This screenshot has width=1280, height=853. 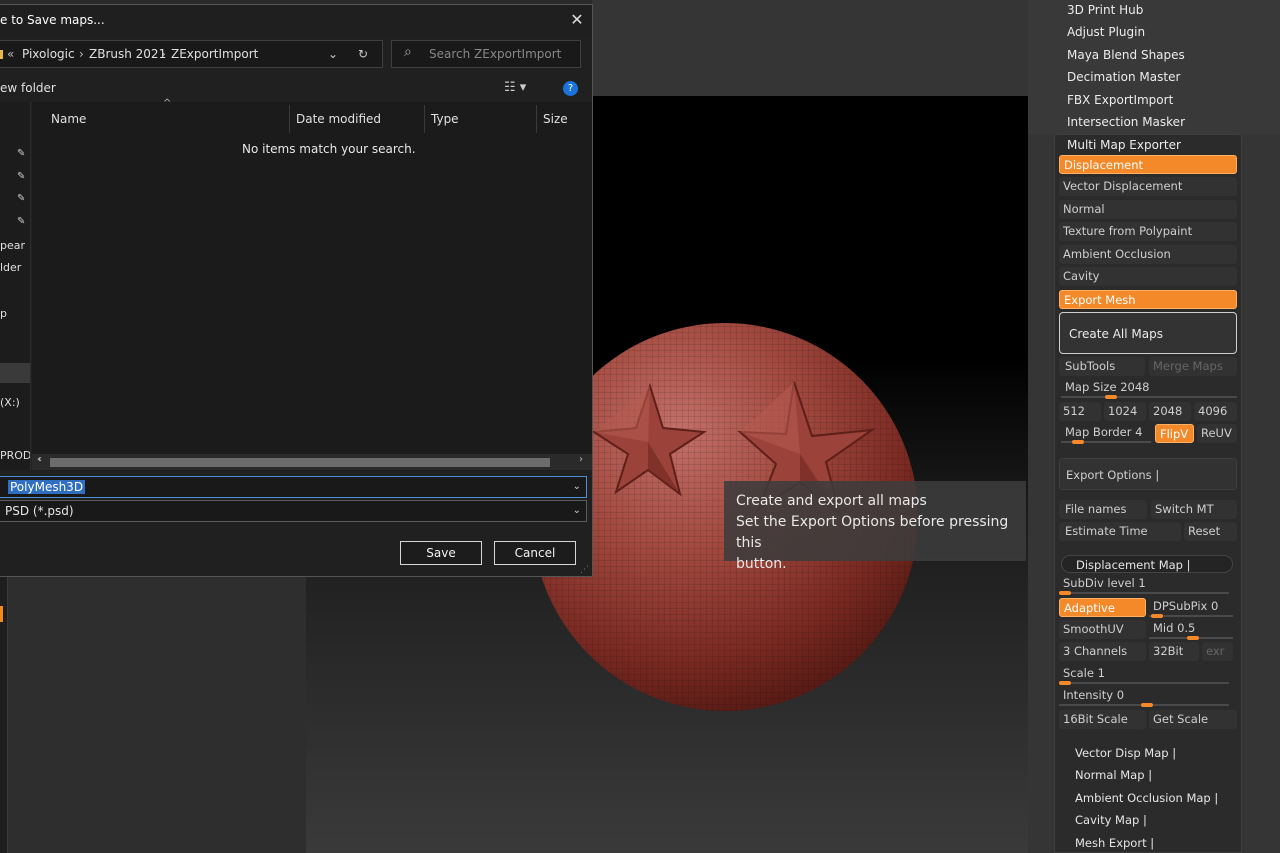 What do you see at coordinates (15, 246) in the screenshot?
I see `nav-item: pear` at bounding box center [15, 246].